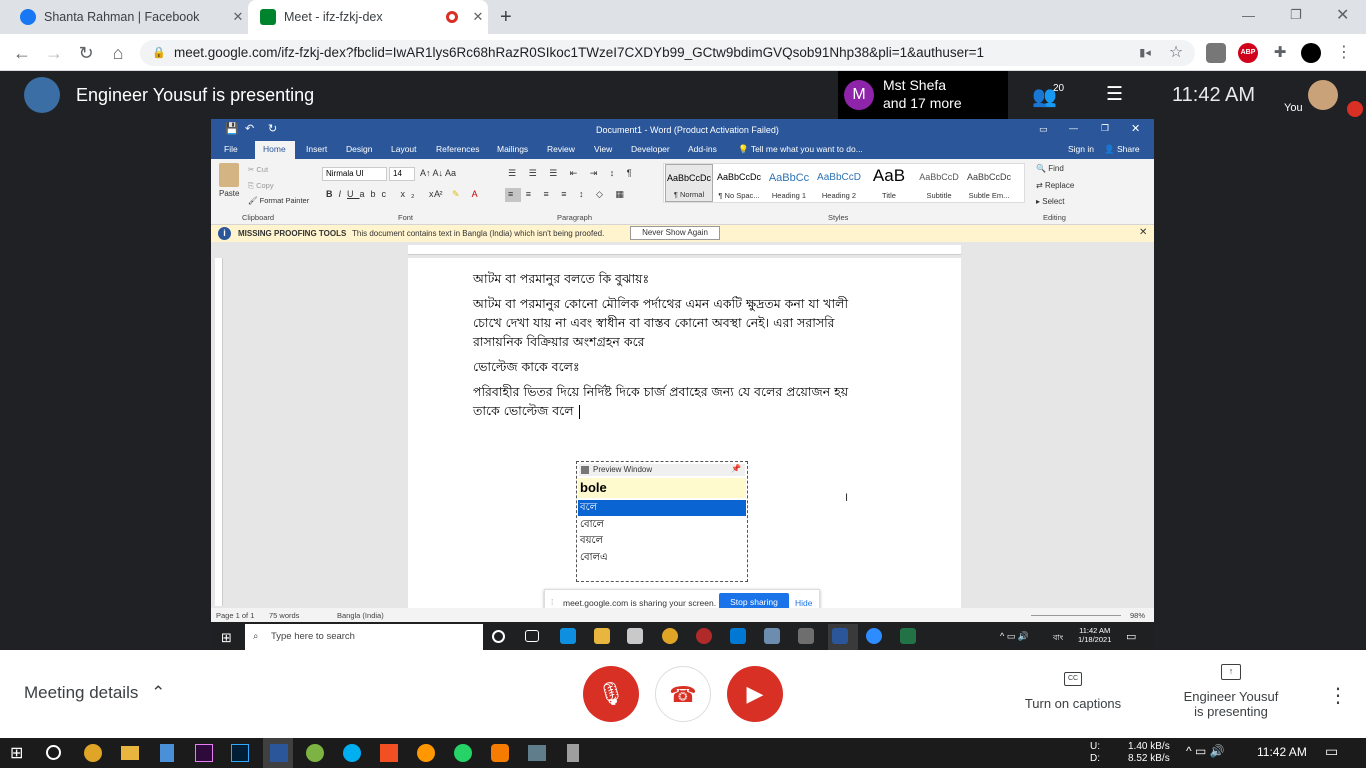 The height and width of the screenshot is (768, 1366). I want to click on word-count: 75 words, so click(284, 615).